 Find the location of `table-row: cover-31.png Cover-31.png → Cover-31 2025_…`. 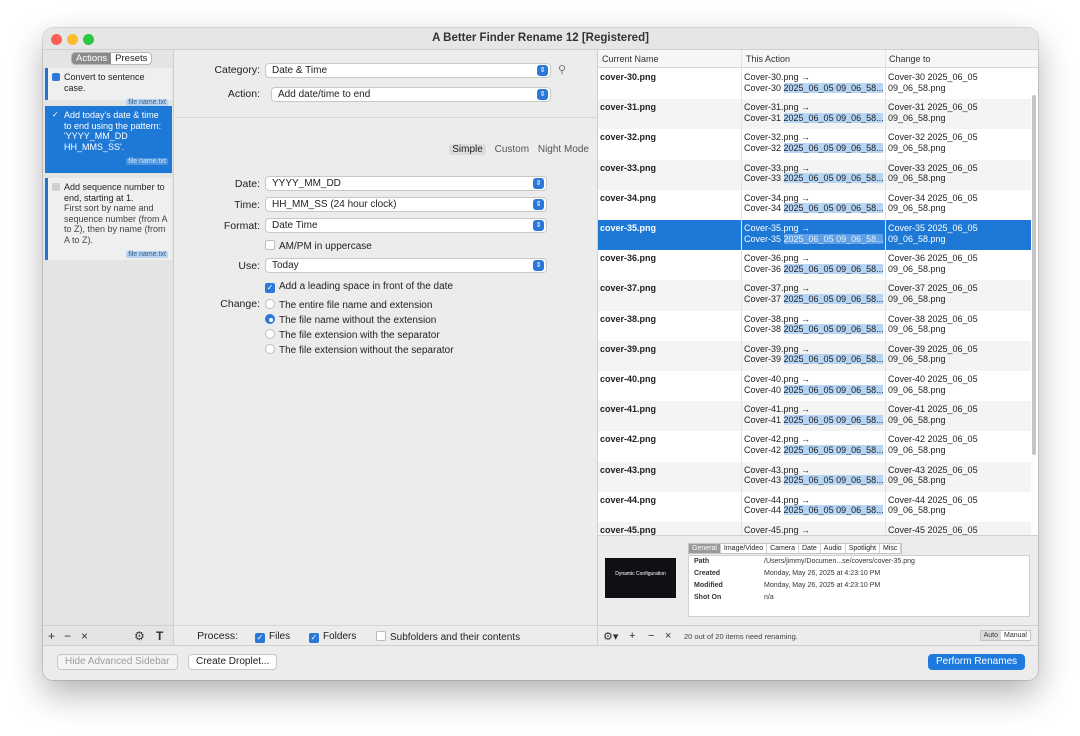

table-row: cover-31.png Cover-31.png → Cover-31 2025_… is located at coordinates (814, 114).